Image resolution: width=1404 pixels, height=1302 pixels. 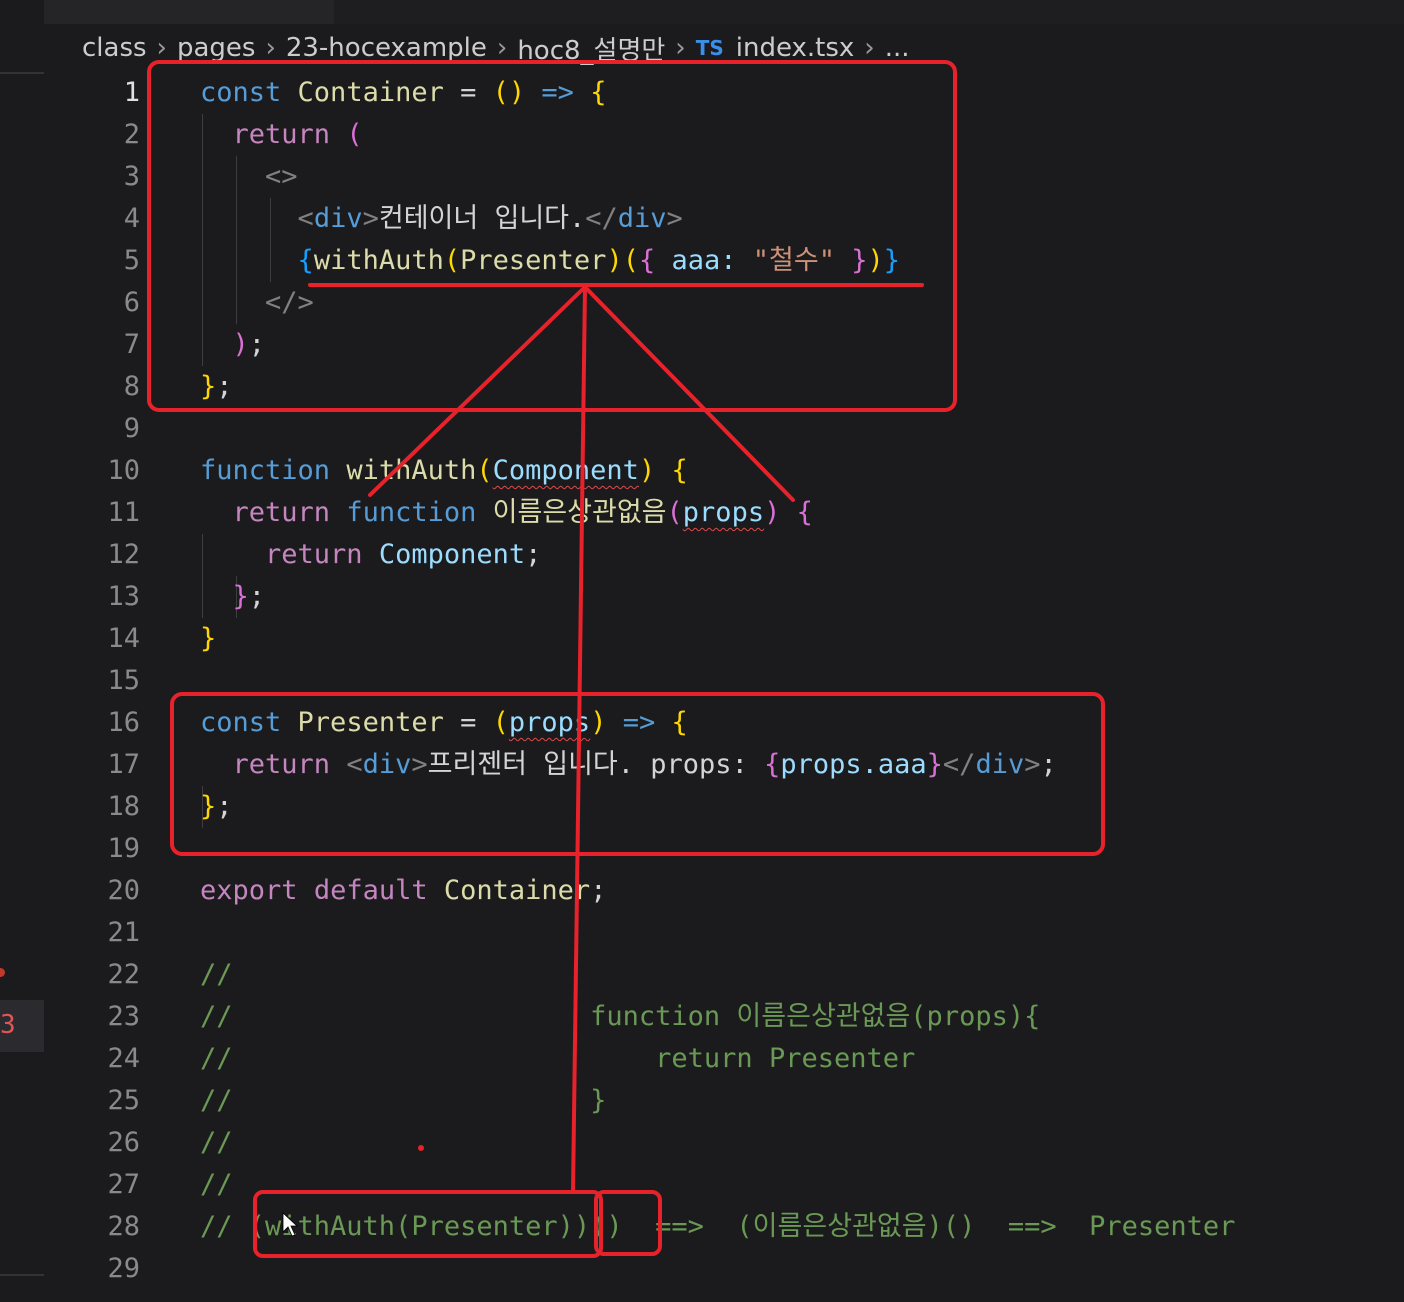 What do you see at coordinates (2, 972) in the screenshot?
I see `breakpoint-dot` at bounding box center [2, 972].